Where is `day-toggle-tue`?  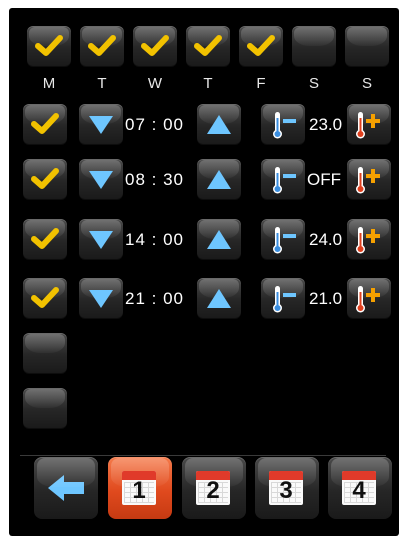 day-toggle-tue is located at coordinates (102, 46).